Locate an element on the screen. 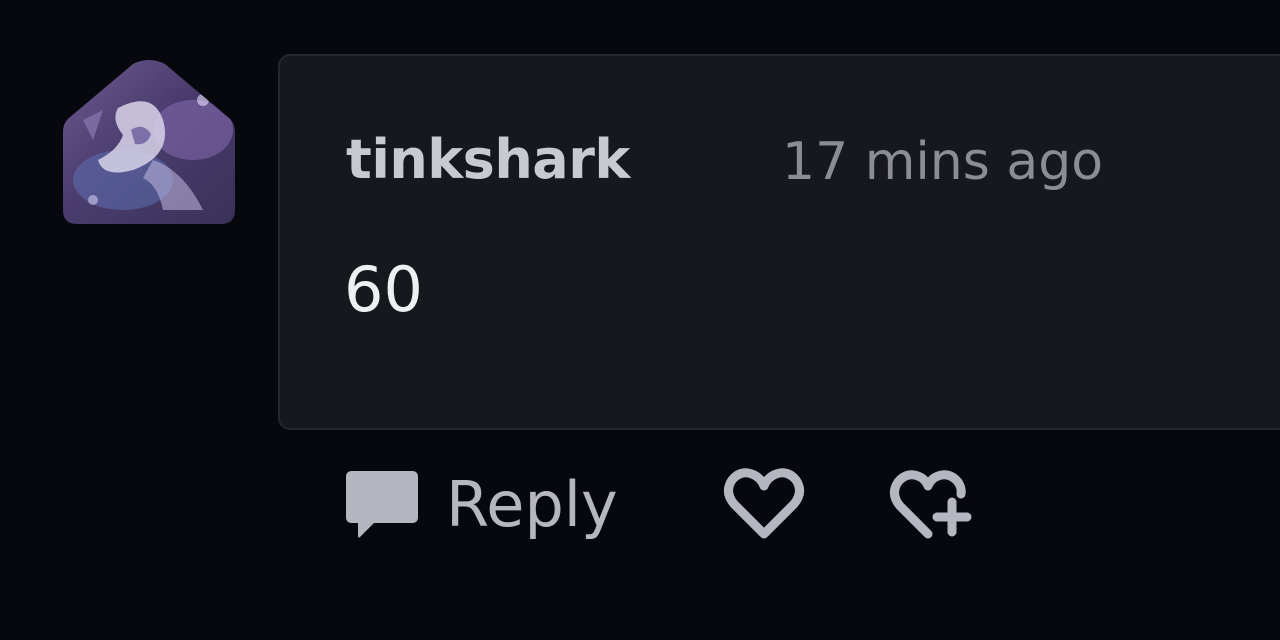 This screenshot has height=640, width=1280. avatar-image is located at coordinates (149, 142).